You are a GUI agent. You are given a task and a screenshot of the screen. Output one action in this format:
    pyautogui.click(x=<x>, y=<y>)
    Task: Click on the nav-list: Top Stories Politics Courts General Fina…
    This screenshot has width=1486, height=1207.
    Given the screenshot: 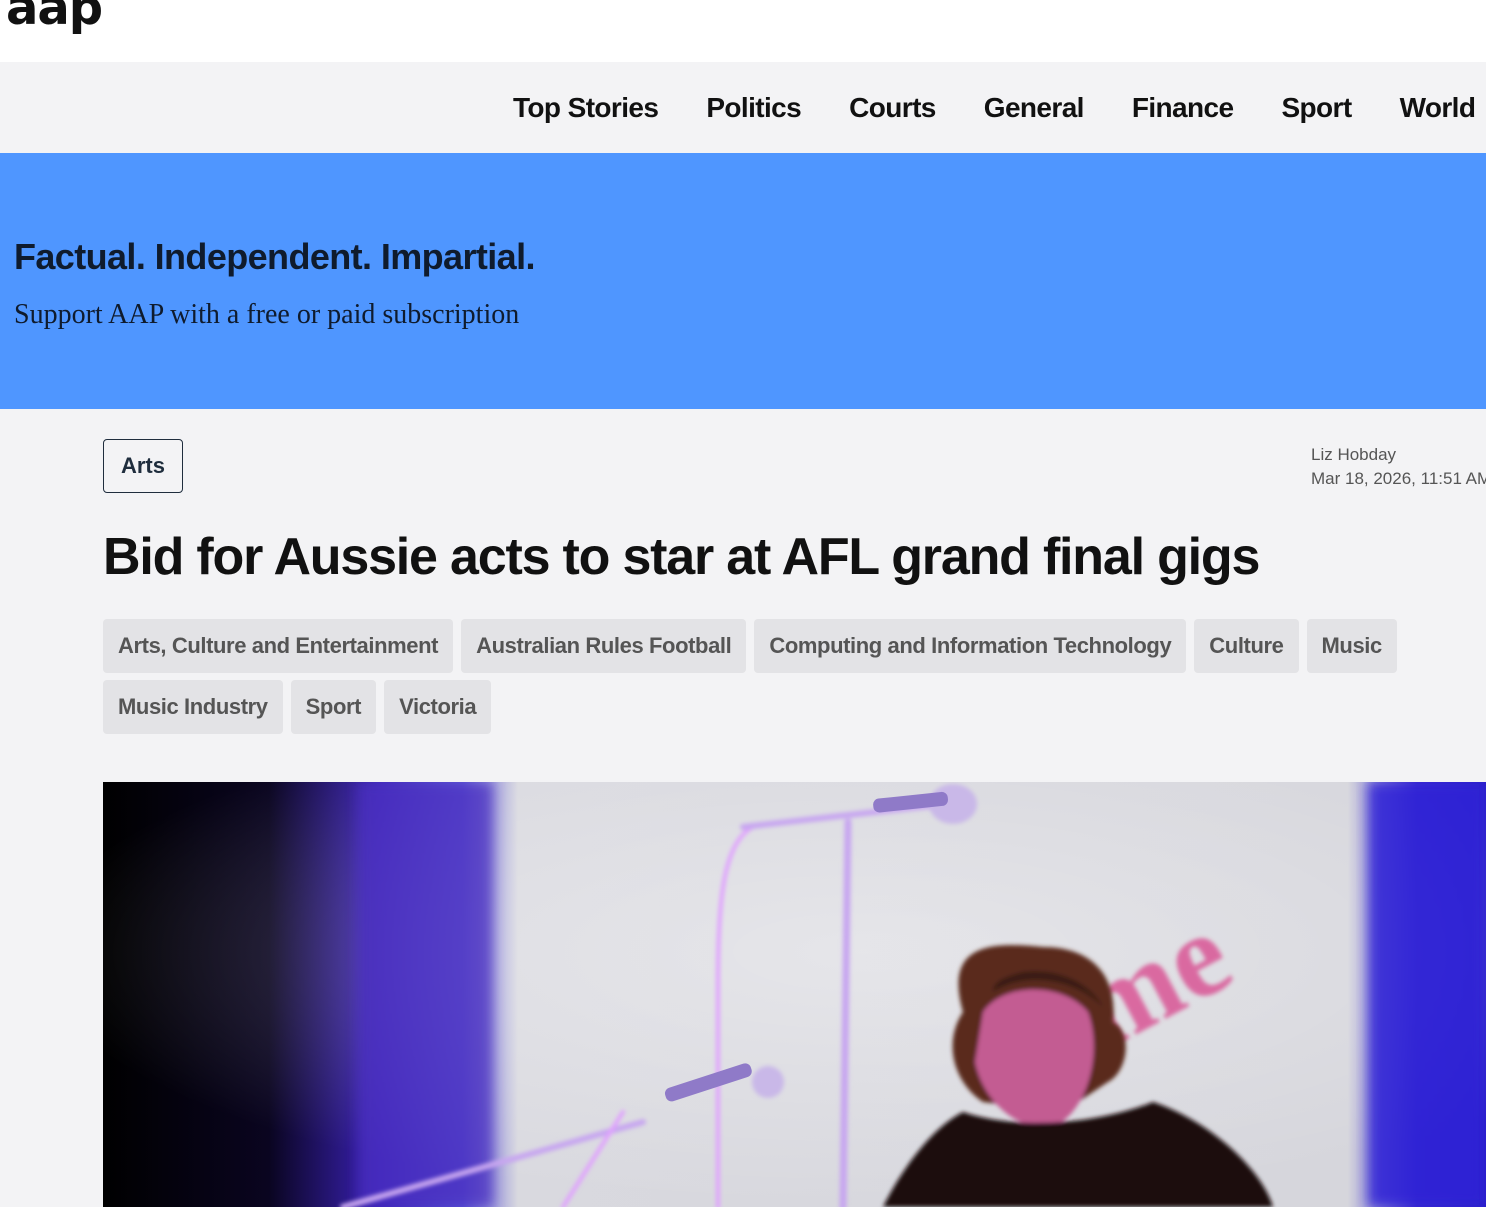 What is the action you would take?
    pyautogui.click(x=999, y=108)
    